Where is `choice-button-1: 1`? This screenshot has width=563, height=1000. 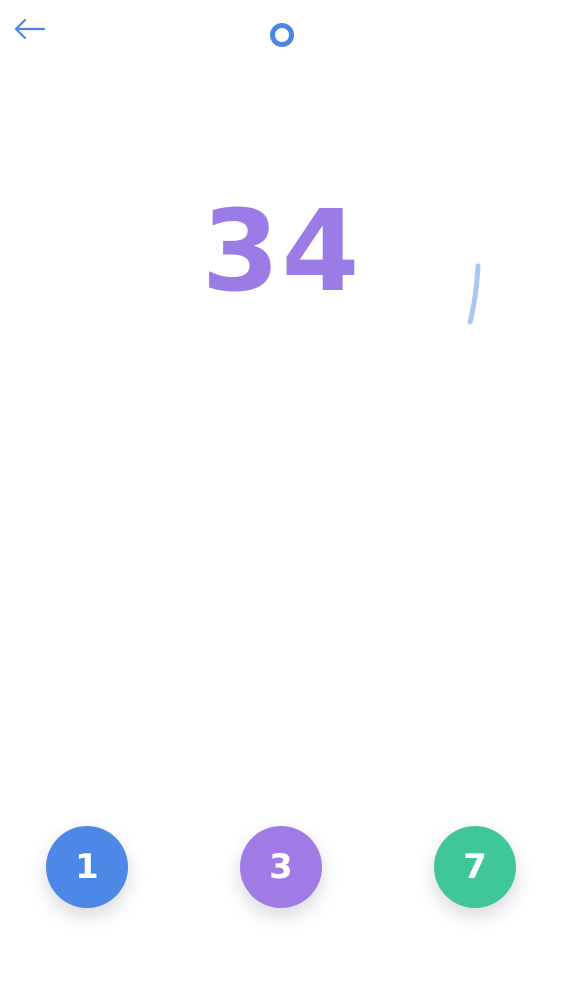 choice-button-1: 1 is located at coordinates (87, 867).